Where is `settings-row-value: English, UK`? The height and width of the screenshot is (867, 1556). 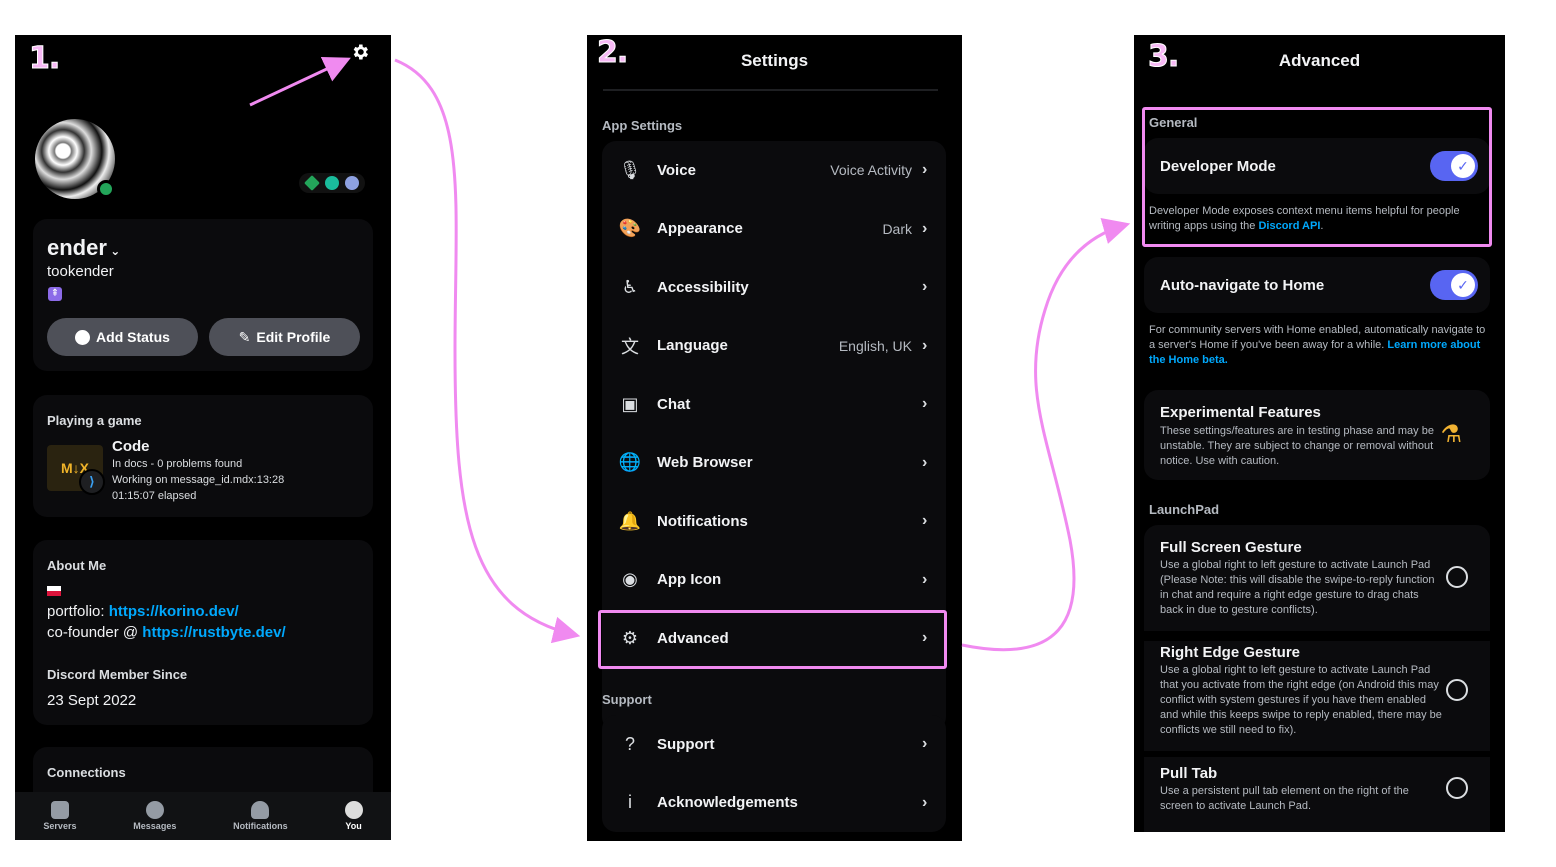
settings-row-value: English, UK is located at coordinates (875, 345).